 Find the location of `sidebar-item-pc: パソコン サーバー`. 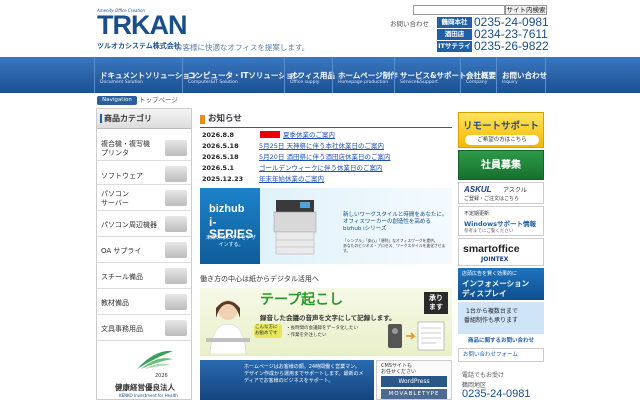

sidebar-item-pc: パソコン サーバー is located at coordinates (144, 199).